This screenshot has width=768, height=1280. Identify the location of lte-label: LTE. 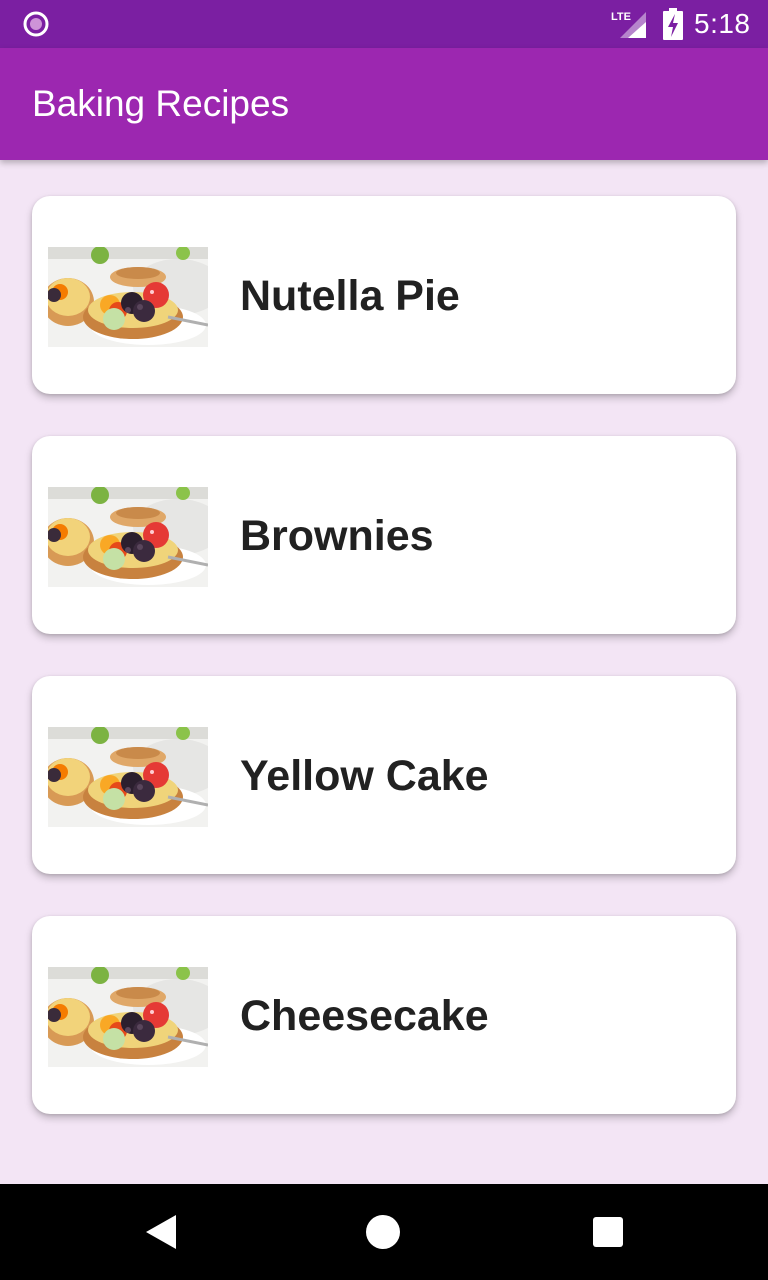
(621, 17).